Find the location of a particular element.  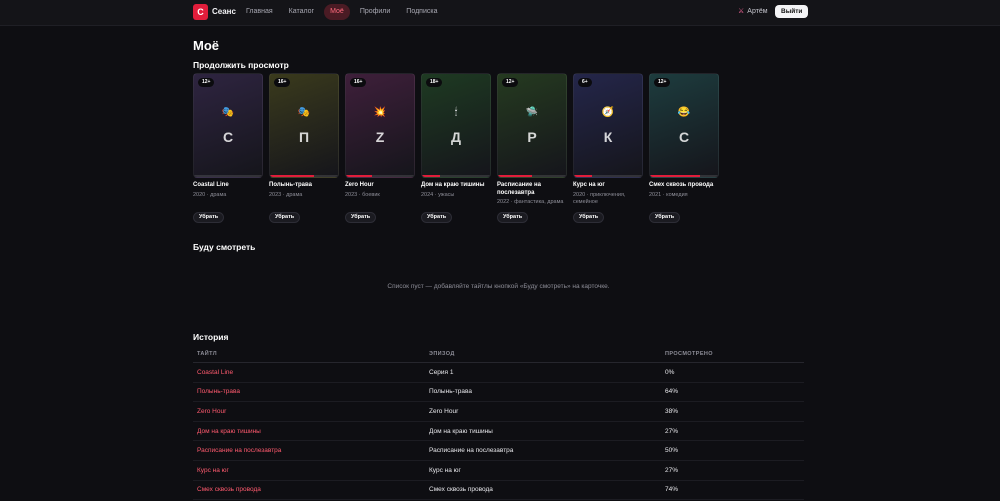

history-title-link: Смех сквозь провода is located at coordinates (311, 489).